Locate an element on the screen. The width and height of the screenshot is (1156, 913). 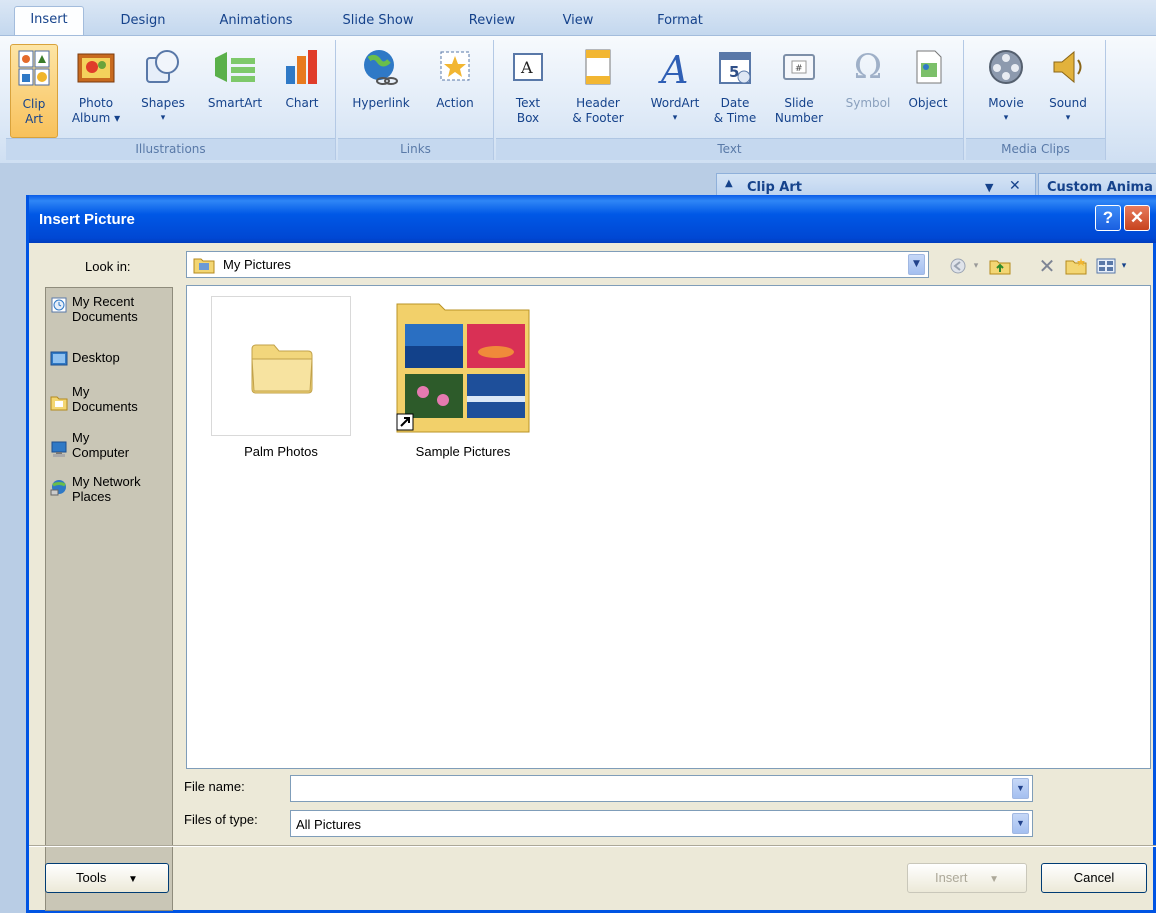
text-box-label-1: Text is located at coordinates (528, 103).